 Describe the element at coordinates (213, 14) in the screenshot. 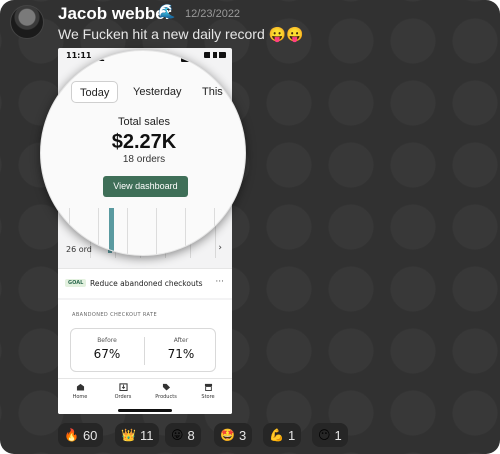

I see `message-timestamp: 12/23/2022` at that location.